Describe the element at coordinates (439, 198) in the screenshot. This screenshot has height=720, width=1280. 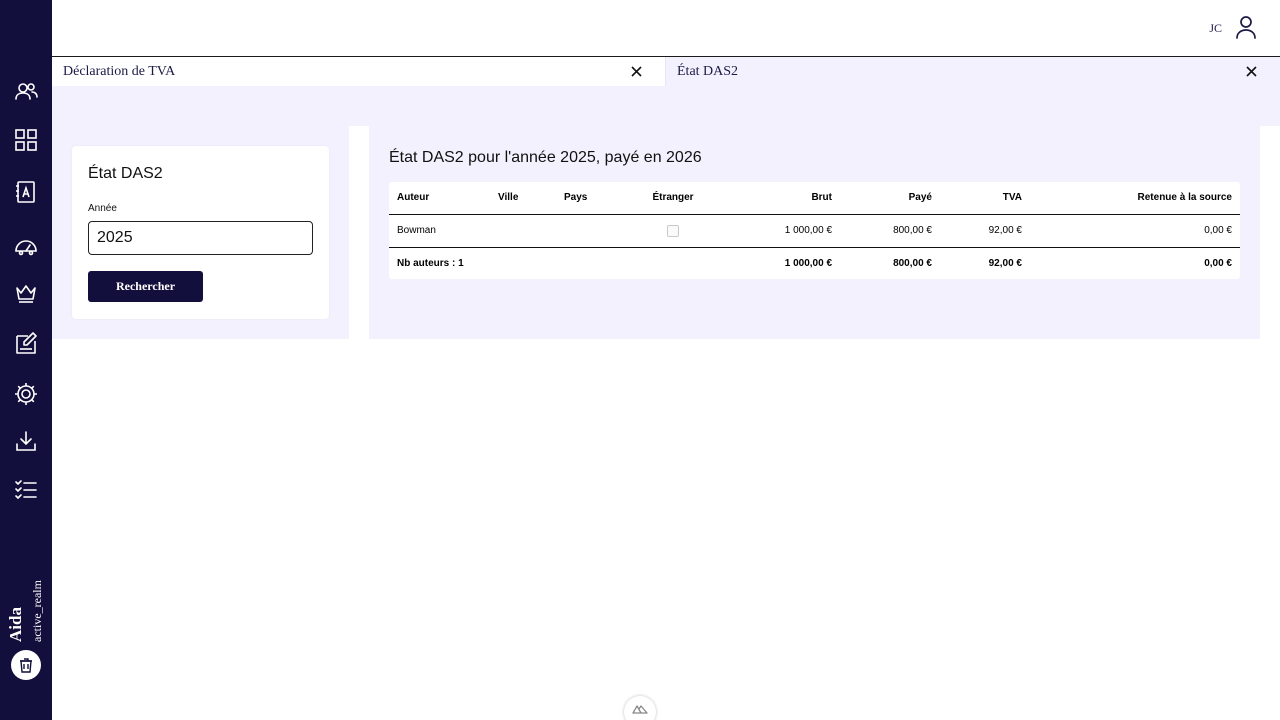
I see `column-header: Auteur` at that location.